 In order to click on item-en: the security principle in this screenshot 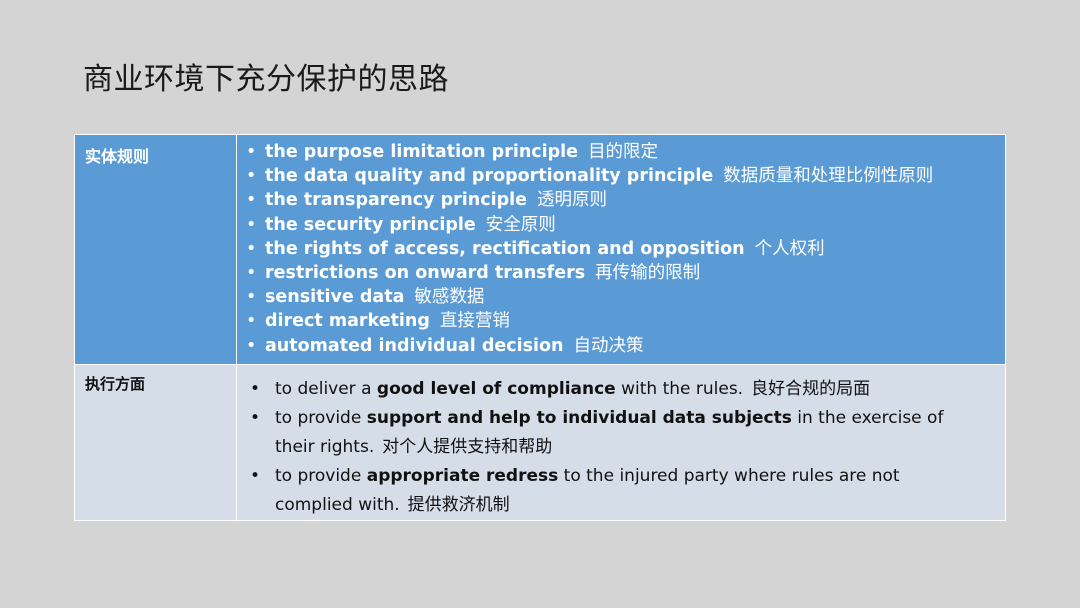, I will do `click(370, 224)`.